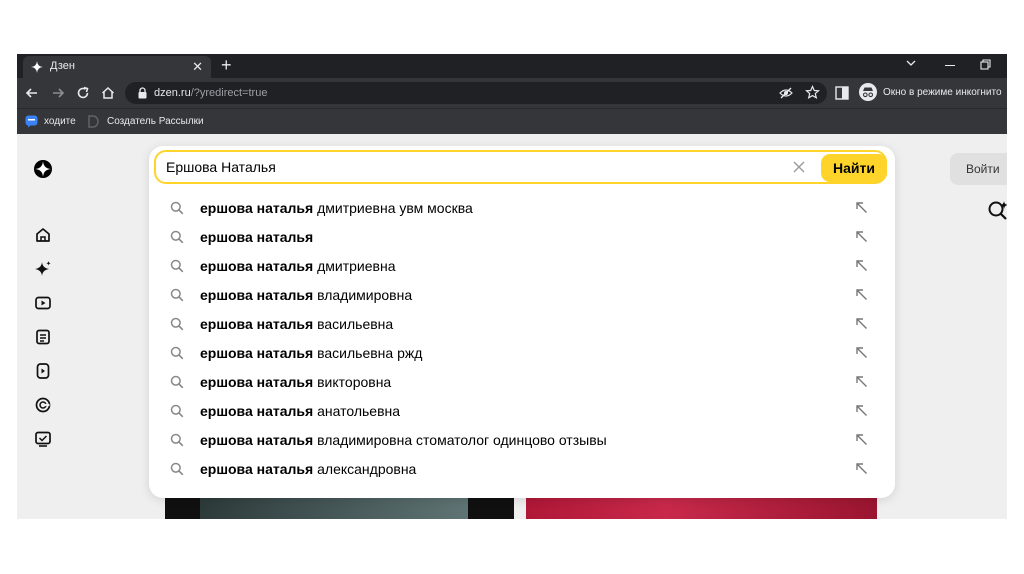  What do you see at coordinates (842, 93) in the screenshot?
I see `side-panel-icon` at bounding box center [842, 93].